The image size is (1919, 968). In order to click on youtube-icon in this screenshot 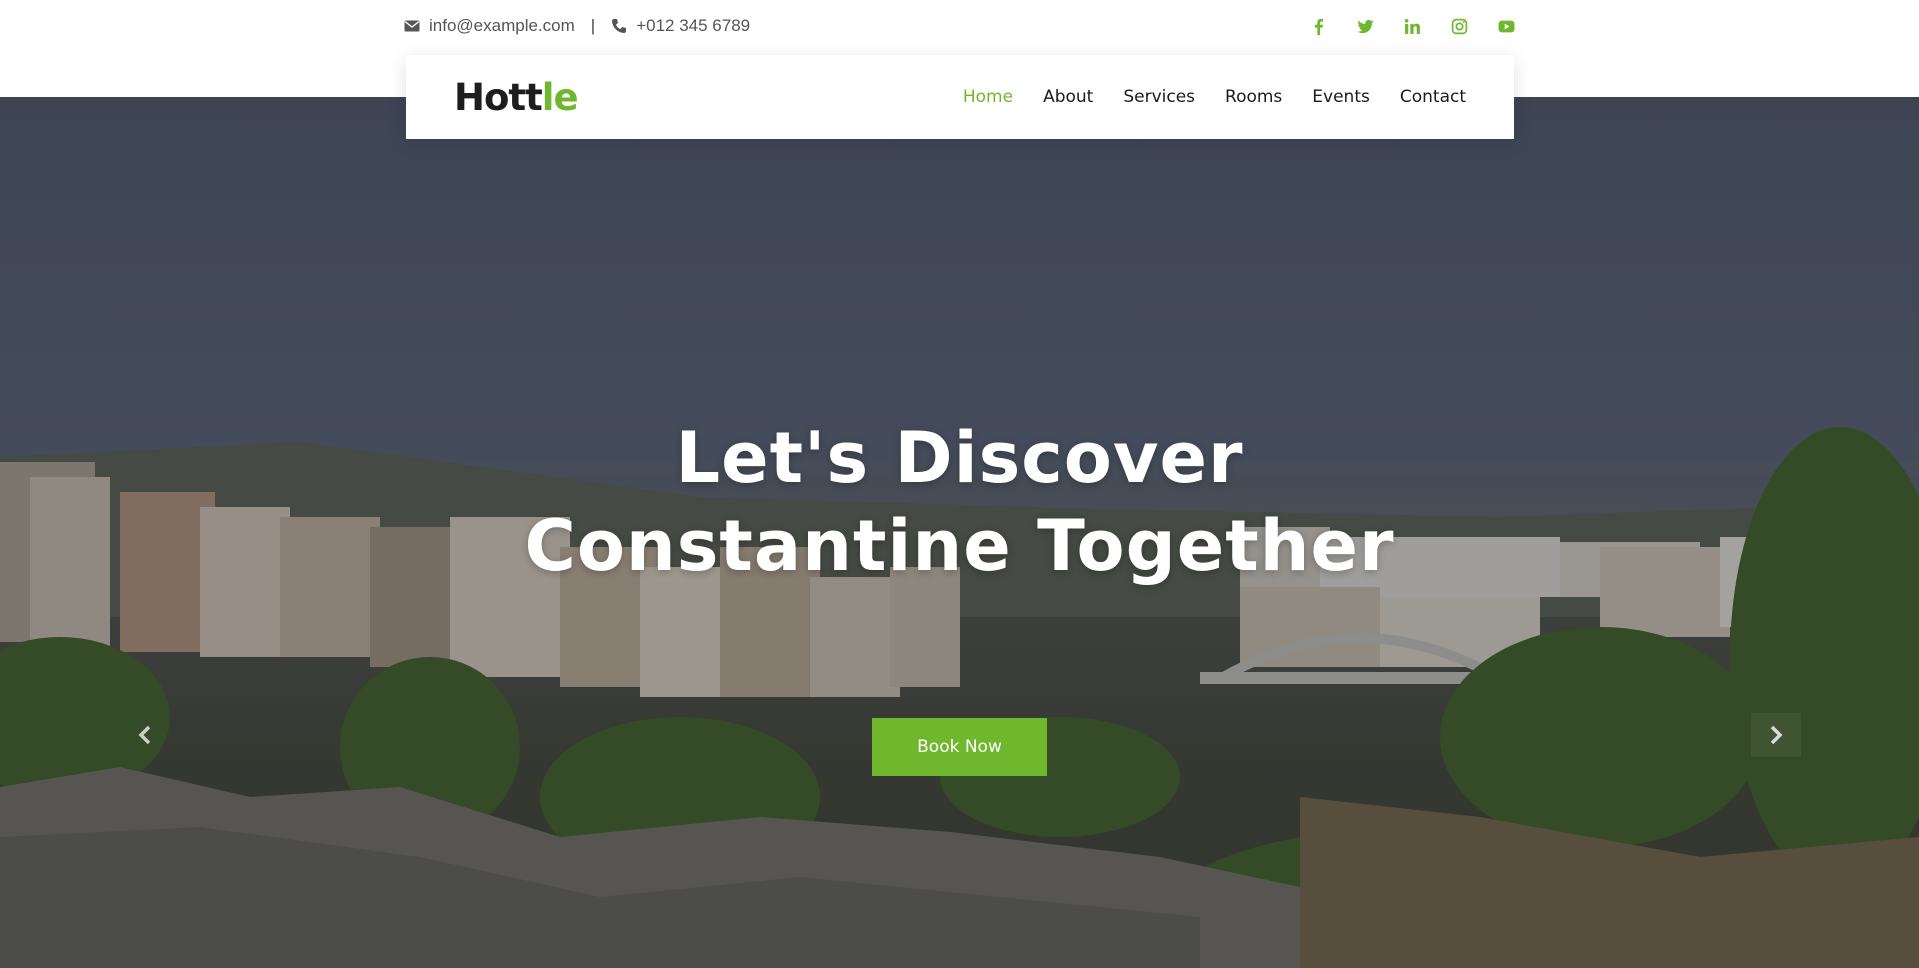, I will do `click(1506, 26)`.